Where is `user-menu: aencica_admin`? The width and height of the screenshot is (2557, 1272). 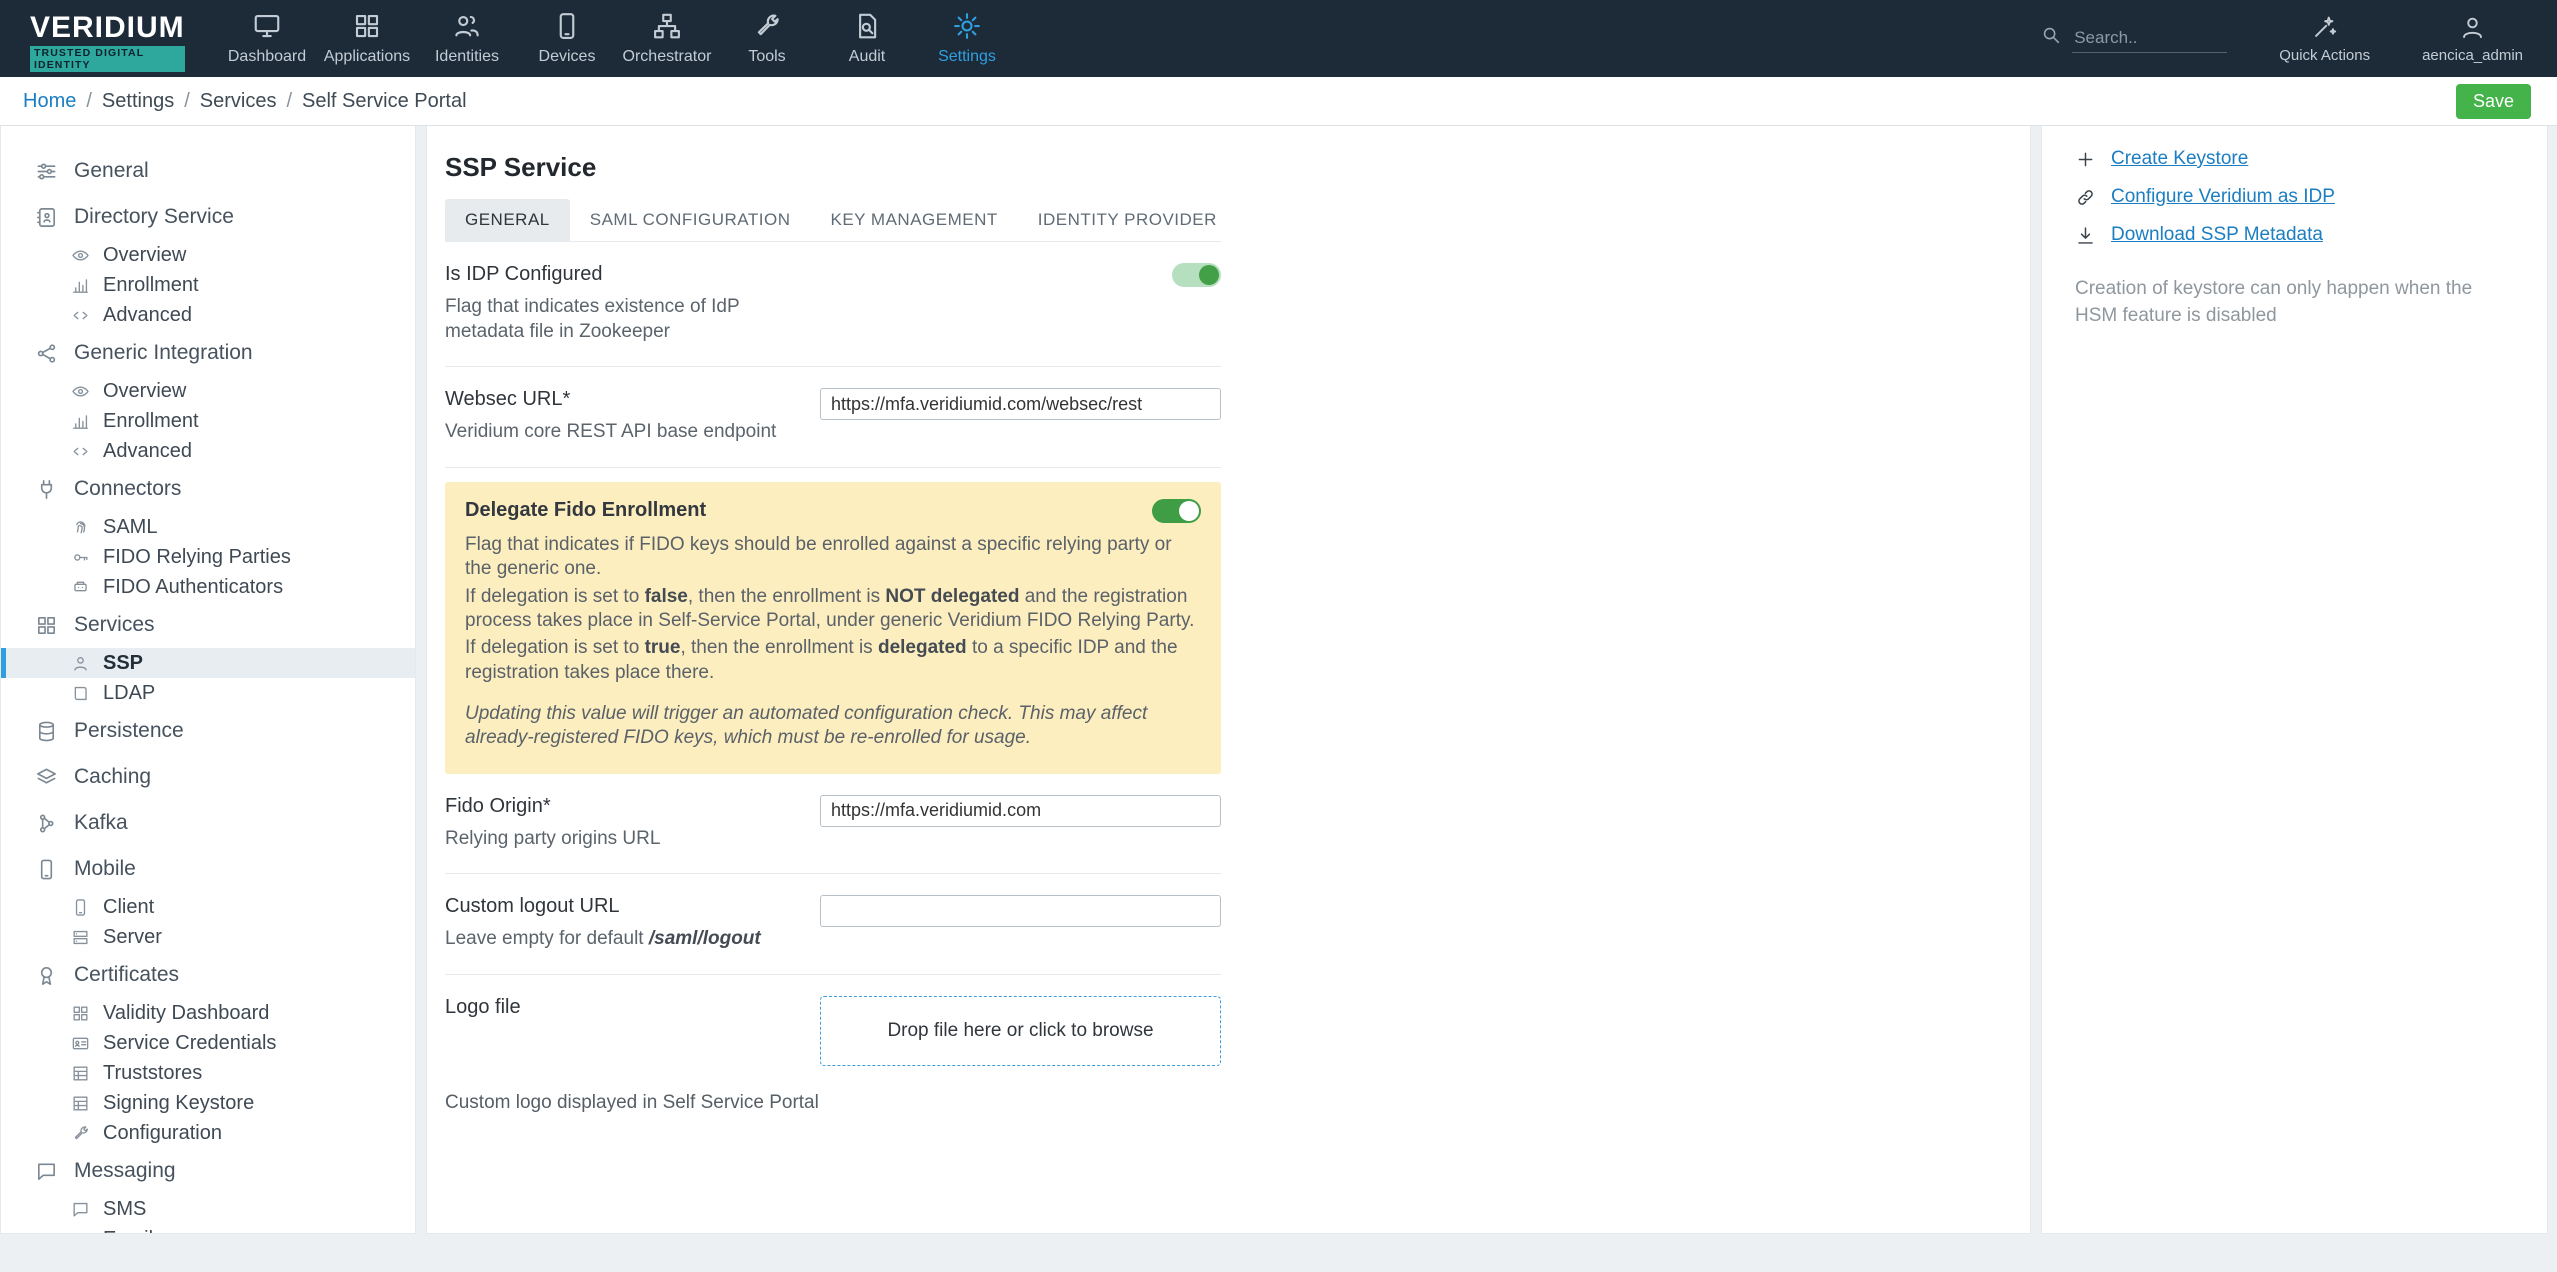 user-menu: aencica_admin is located at coordinates (2472, 39).